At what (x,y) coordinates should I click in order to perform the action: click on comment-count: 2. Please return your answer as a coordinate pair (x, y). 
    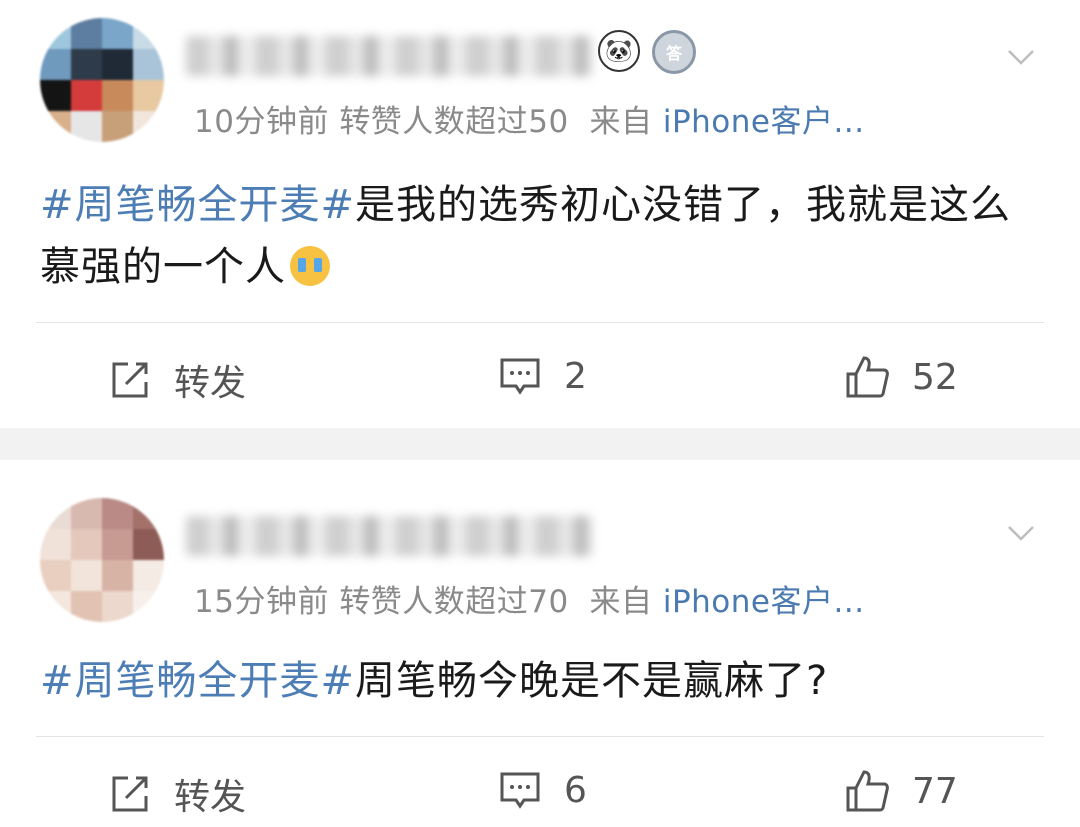
    Looking at the image, I should click on (575, 376).